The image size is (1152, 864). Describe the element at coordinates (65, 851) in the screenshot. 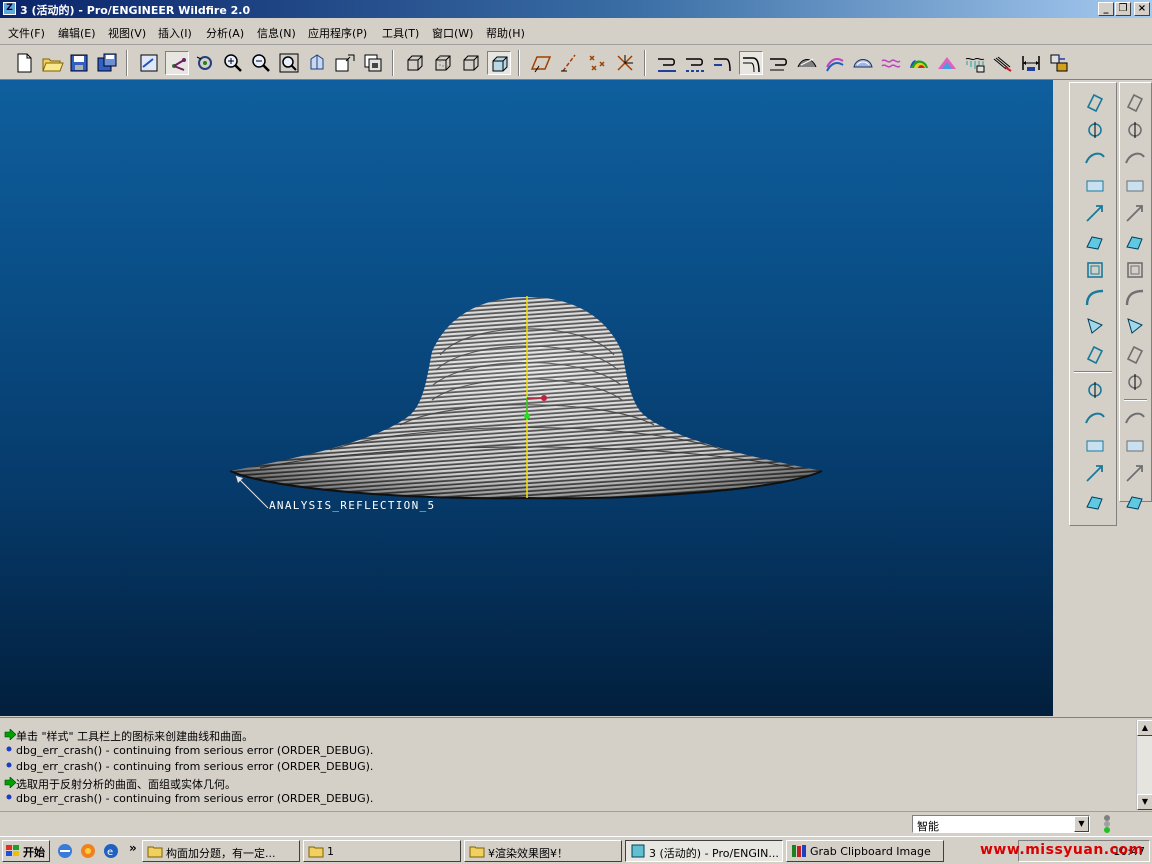

I see `ie-icon` at that location.